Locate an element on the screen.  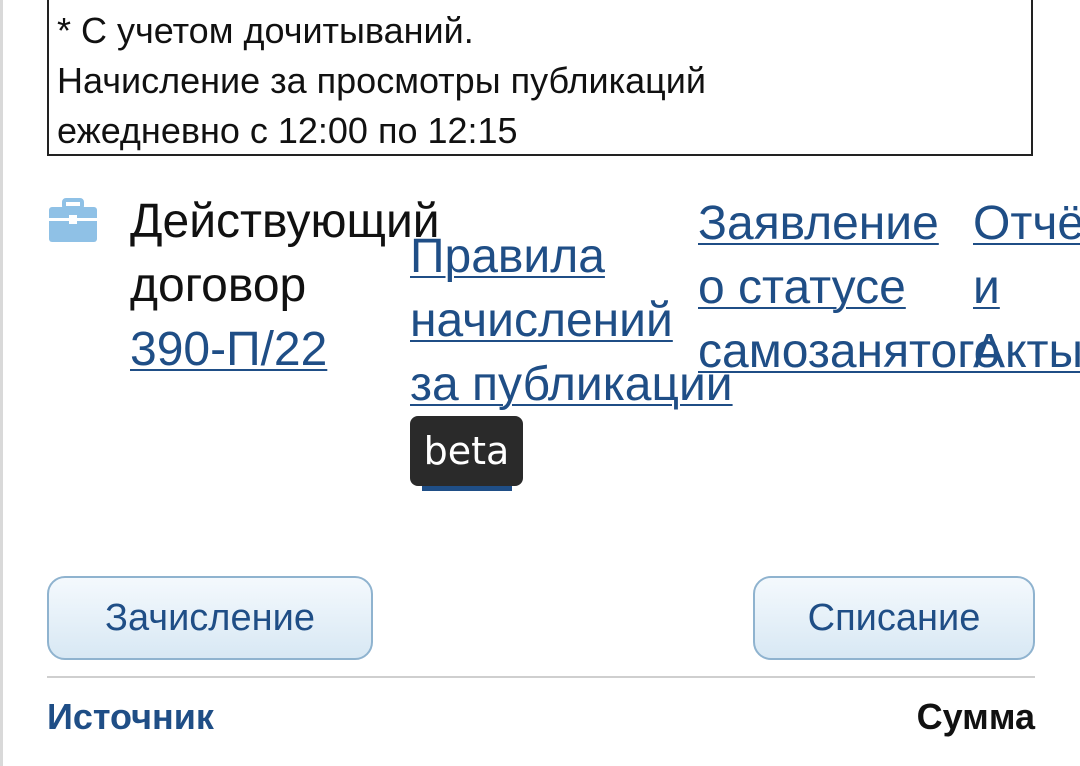
statement-link-line2: о статусе is located at coordinates (802, 287).